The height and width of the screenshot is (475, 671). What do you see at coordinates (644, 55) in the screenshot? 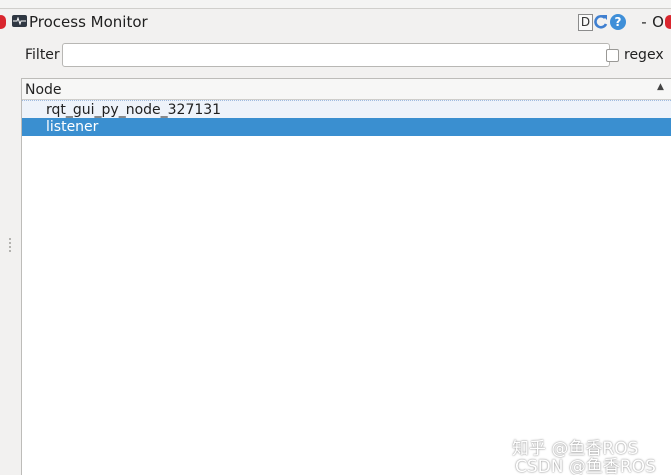
I see `regex-label: regex` at bounding box center [644, 55].